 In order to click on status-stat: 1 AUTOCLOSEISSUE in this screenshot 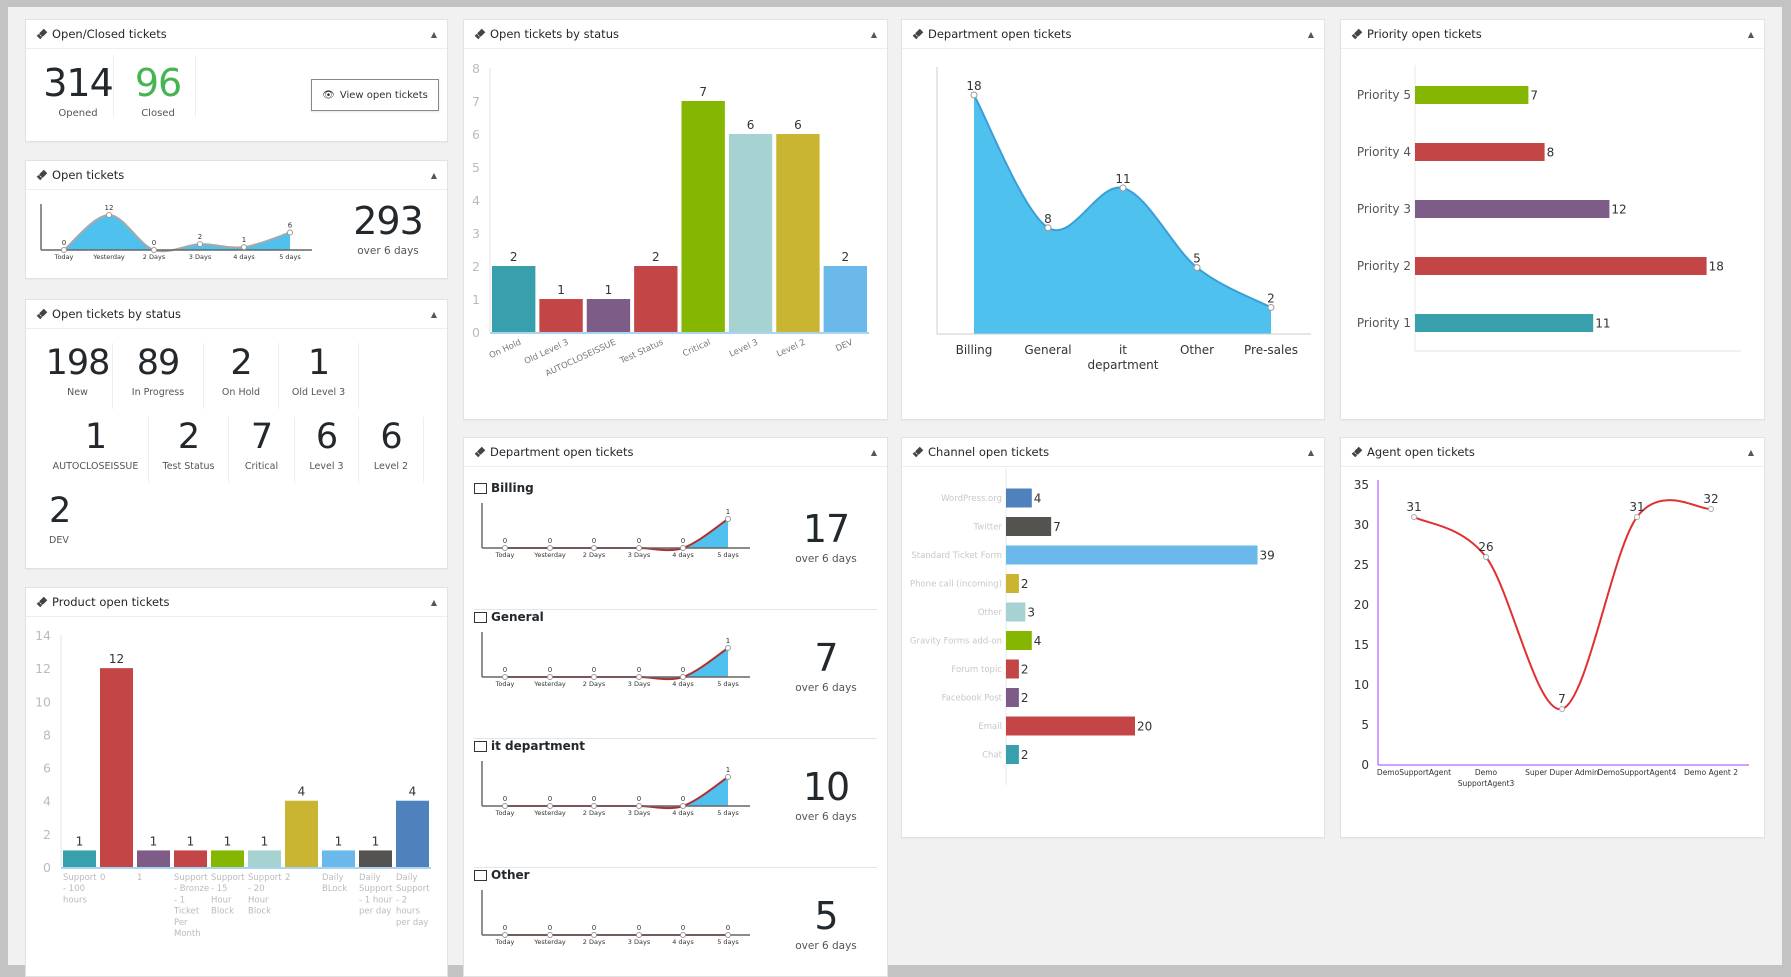, I will do `click(96, 450)`.